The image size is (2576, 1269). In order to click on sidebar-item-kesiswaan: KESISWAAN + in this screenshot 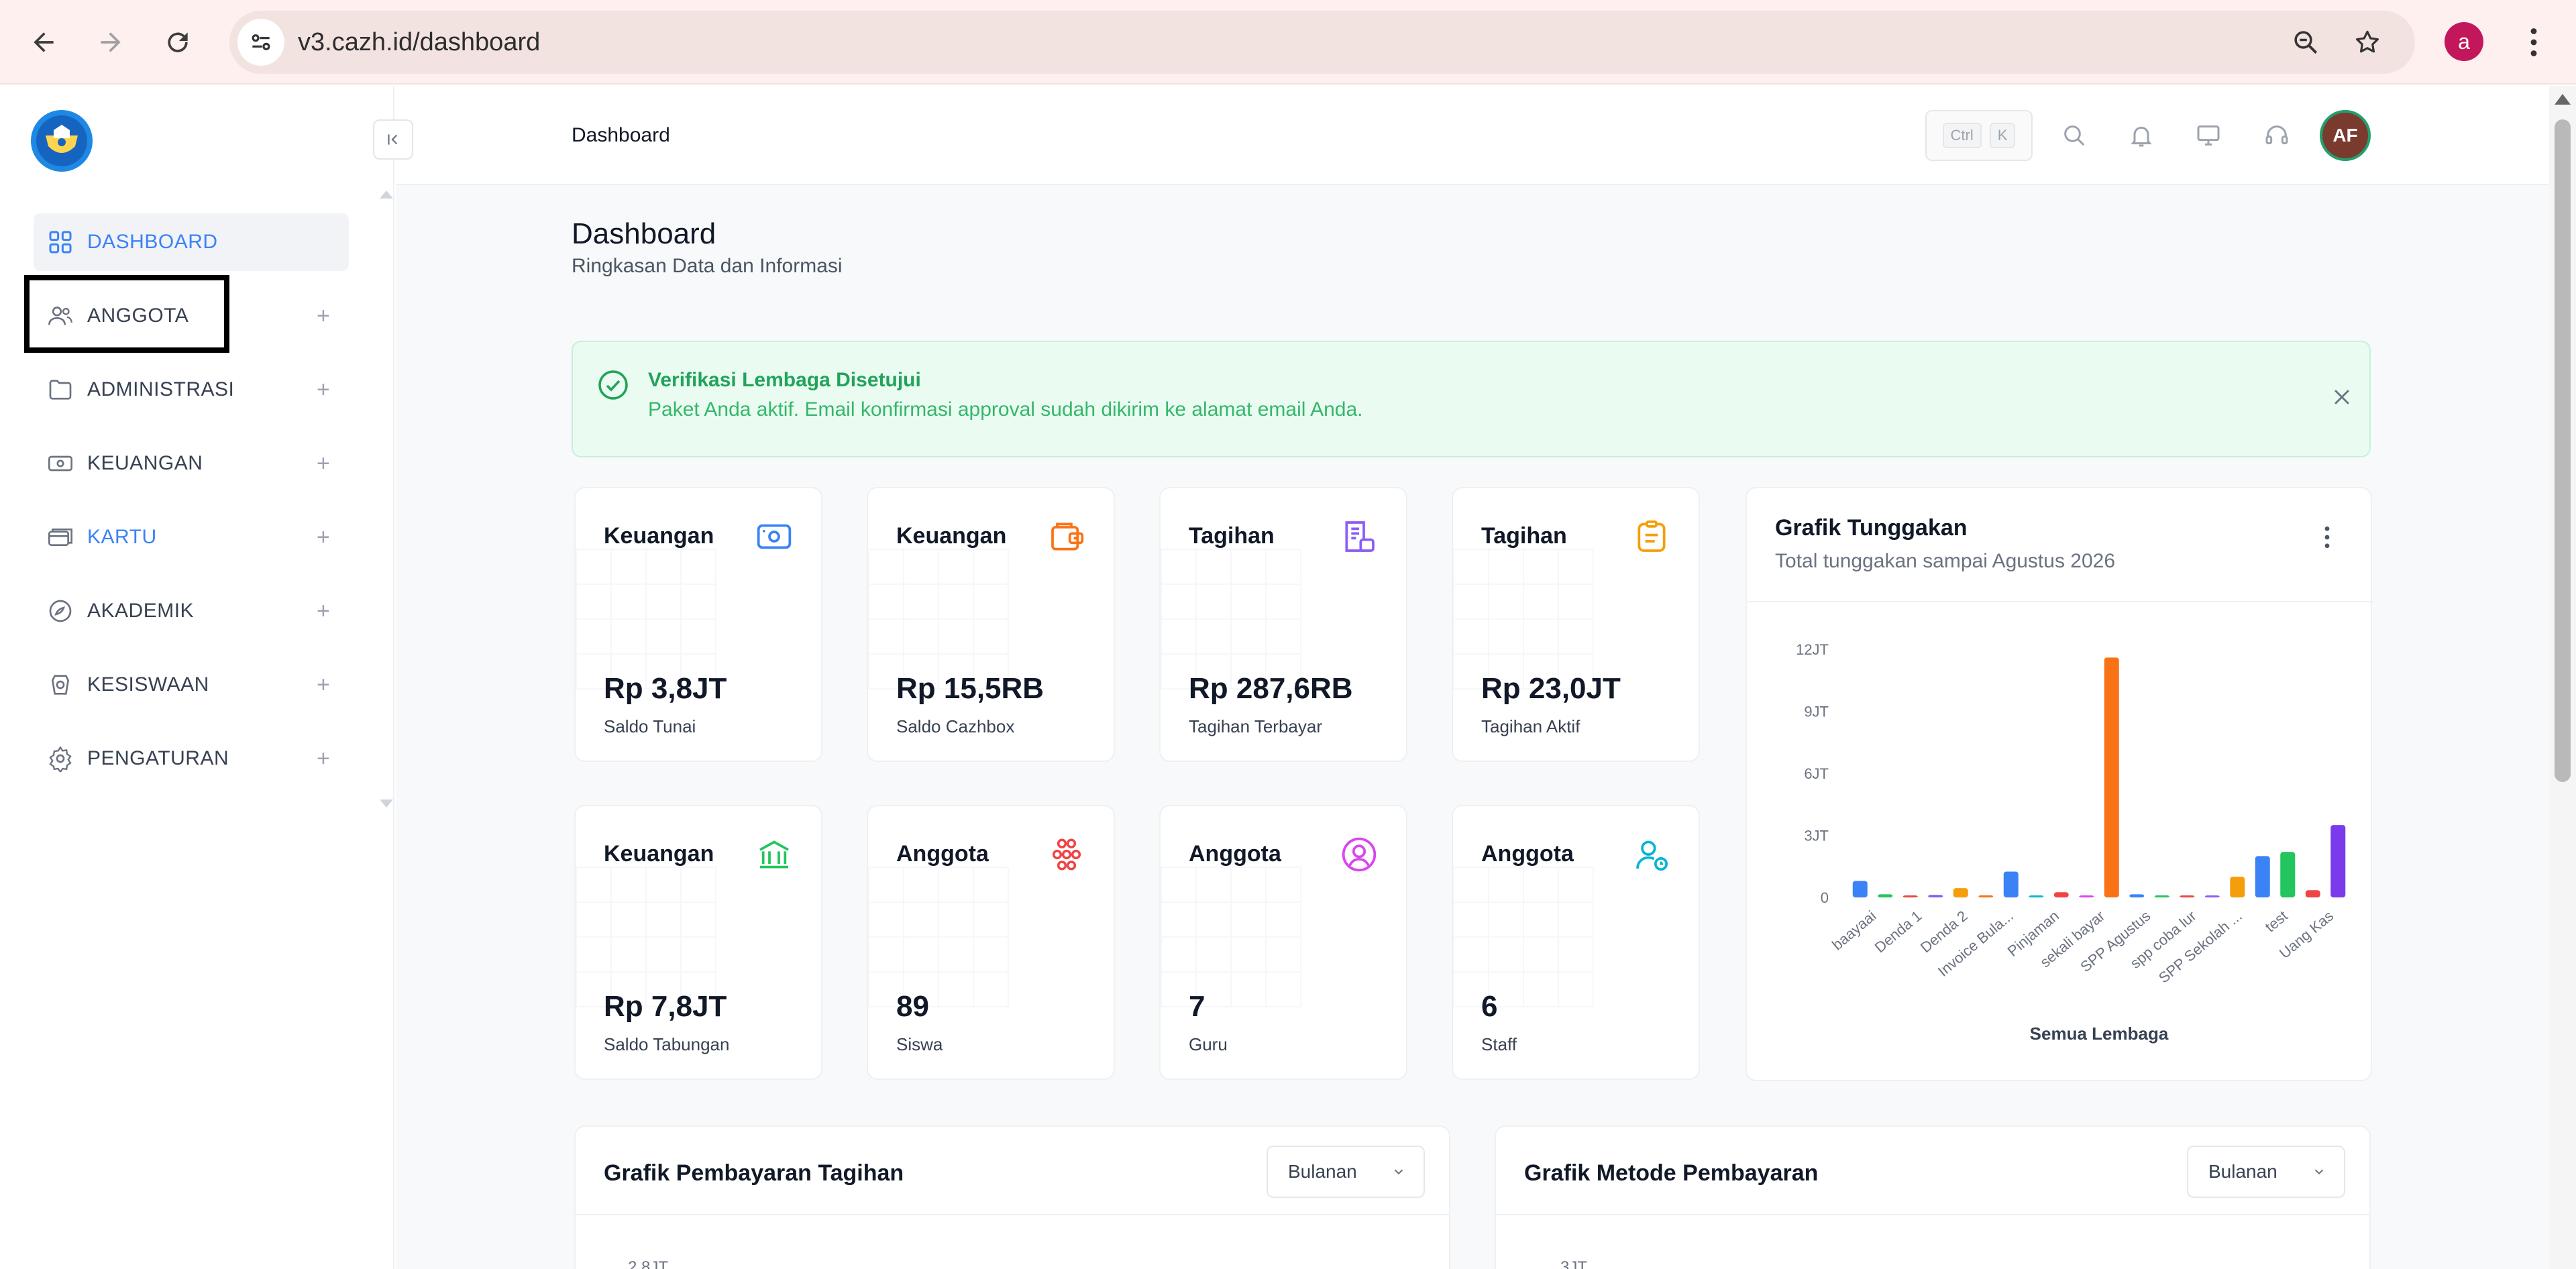, I will do `click(191, 685)`.